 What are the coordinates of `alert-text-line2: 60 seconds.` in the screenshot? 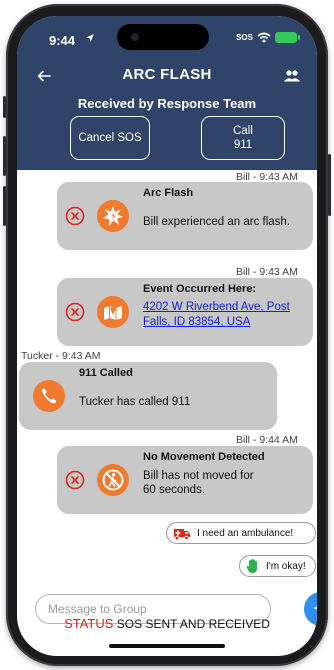 It's located at (174, 490).